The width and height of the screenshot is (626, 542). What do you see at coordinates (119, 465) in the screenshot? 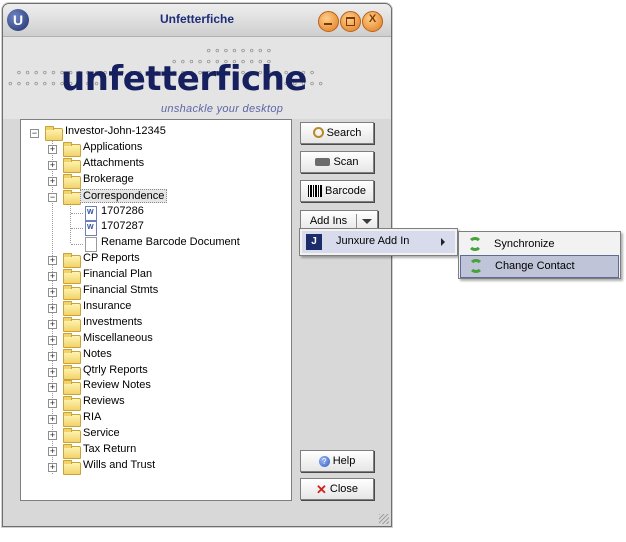
I see `tree-item-label: Wills and Trust` at bounding box center [119, 465].